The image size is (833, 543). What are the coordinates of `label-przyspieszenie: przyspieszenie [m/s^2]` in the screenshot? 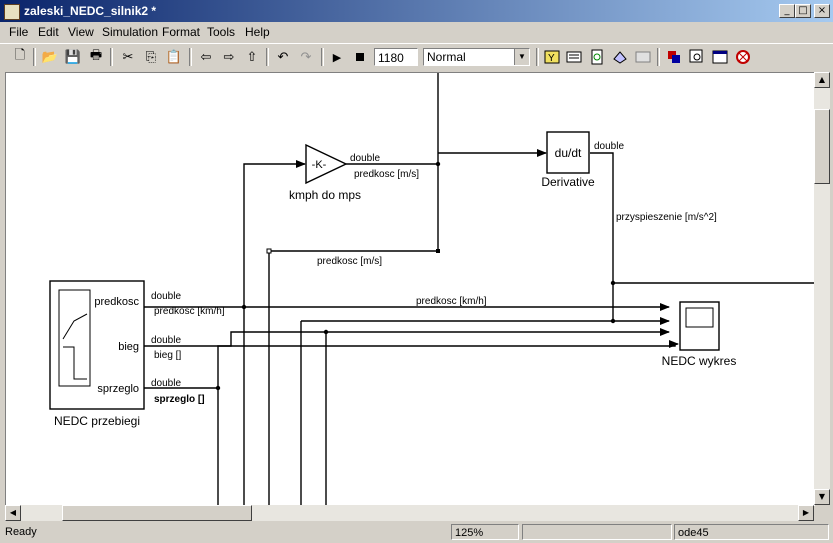 It's located at (666, 217).